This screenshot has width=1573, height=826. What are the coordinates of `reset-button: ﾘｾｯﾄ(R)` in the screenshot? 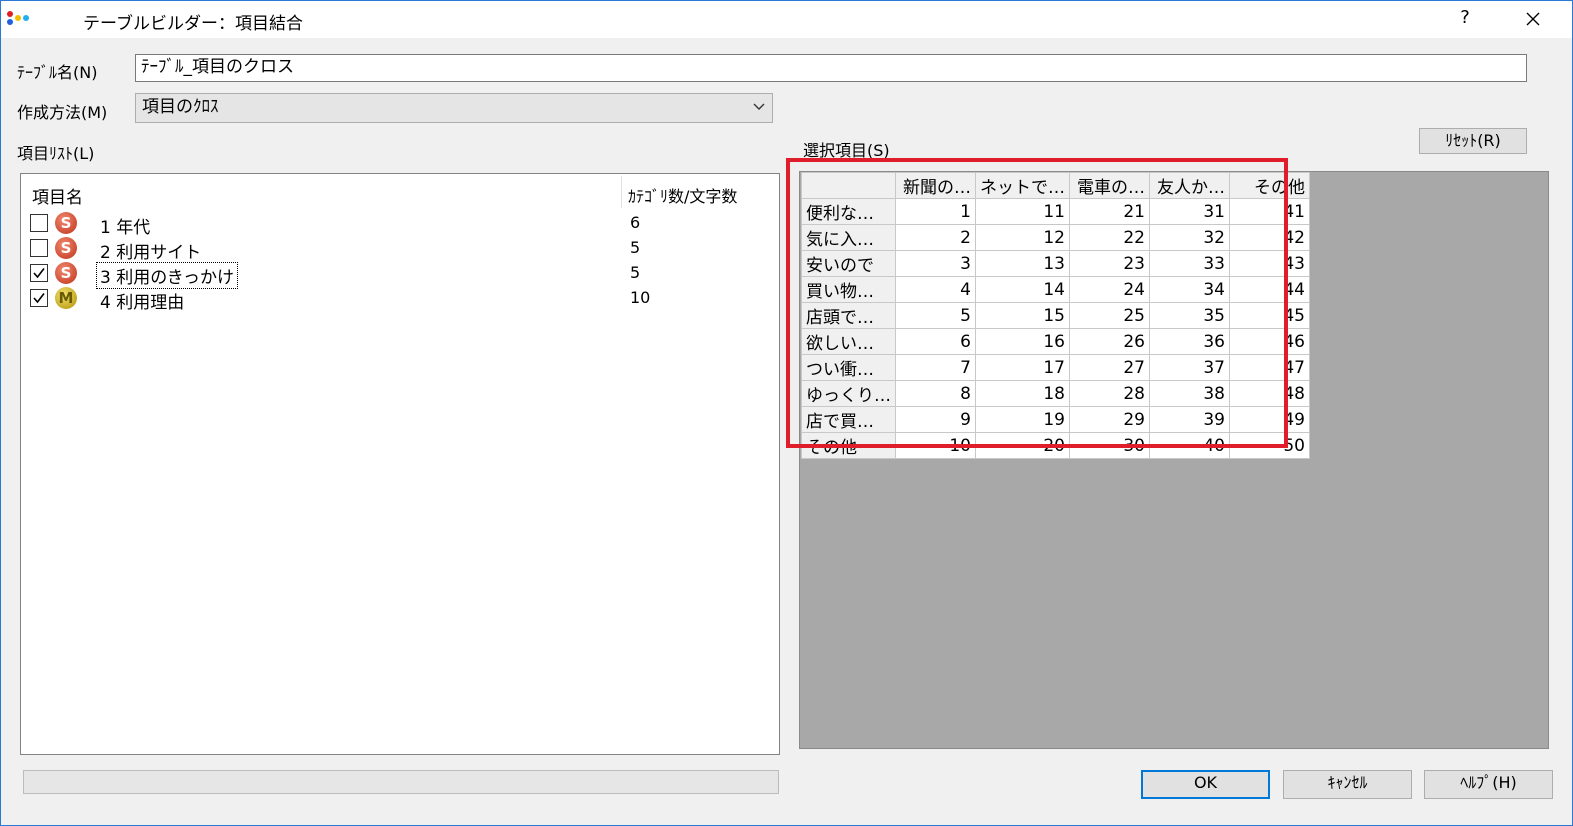 It's located at (1473, 141).